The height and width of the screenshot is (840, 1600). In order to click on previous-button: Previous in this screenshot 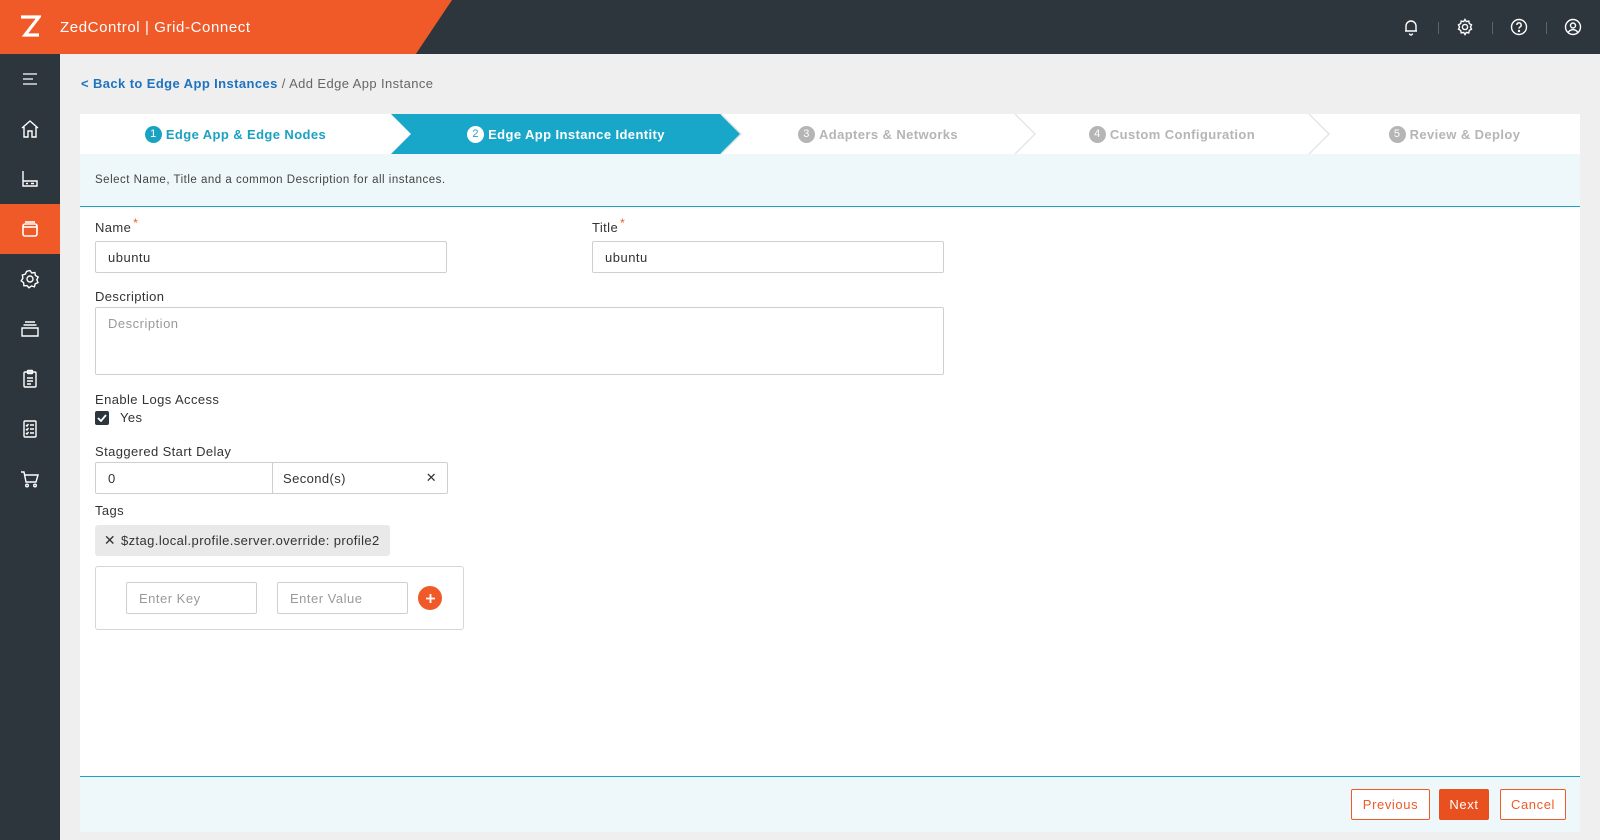, I will do `click(1390, 804)`.